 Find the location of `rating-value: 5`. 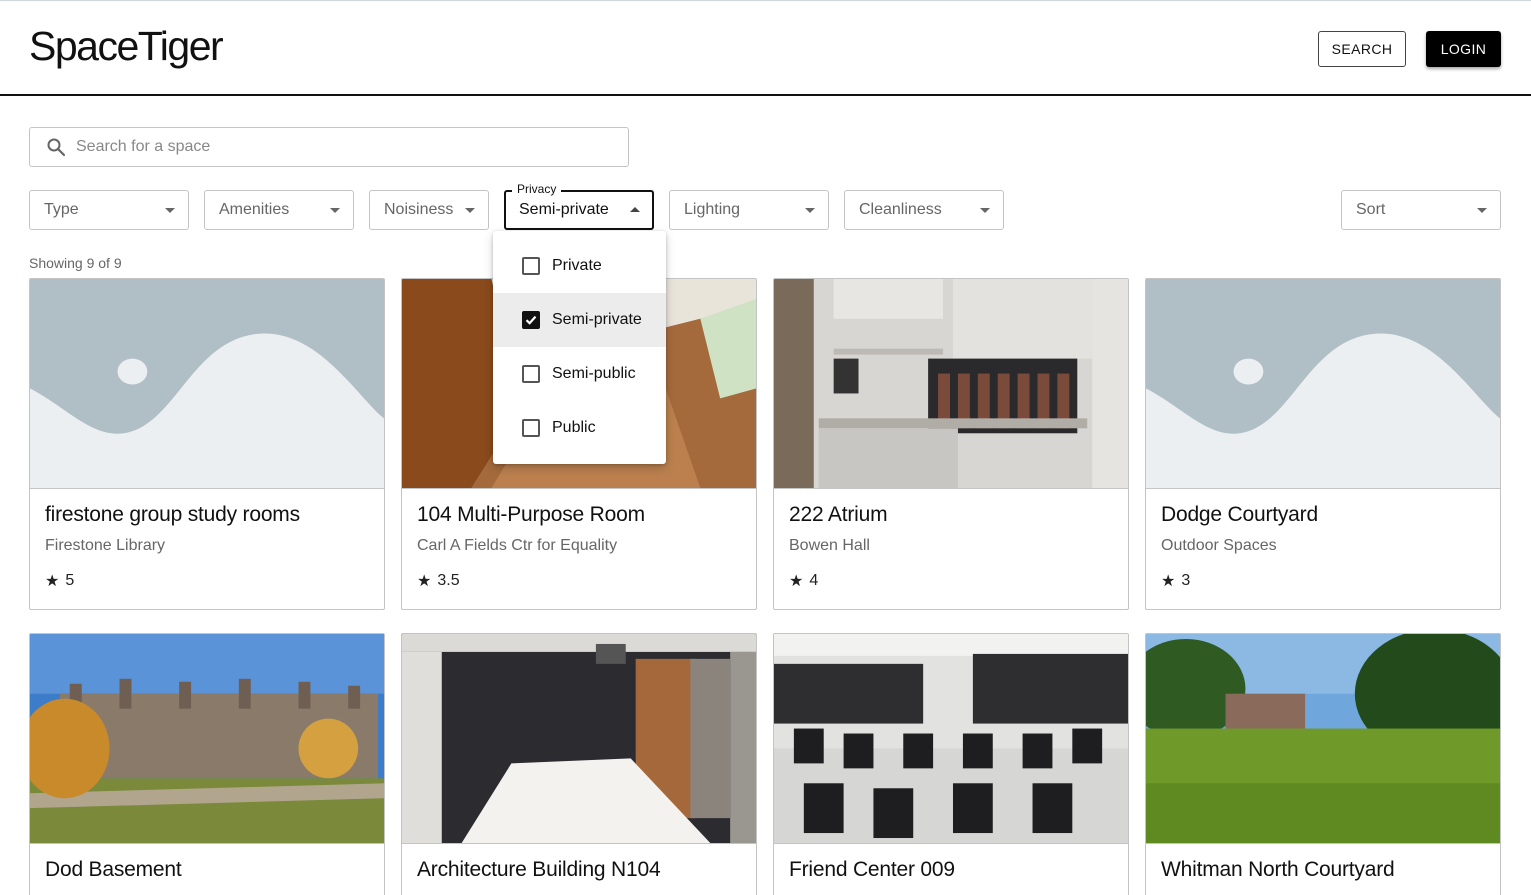

rating-value: 5 is located at coordinates (70, 580).